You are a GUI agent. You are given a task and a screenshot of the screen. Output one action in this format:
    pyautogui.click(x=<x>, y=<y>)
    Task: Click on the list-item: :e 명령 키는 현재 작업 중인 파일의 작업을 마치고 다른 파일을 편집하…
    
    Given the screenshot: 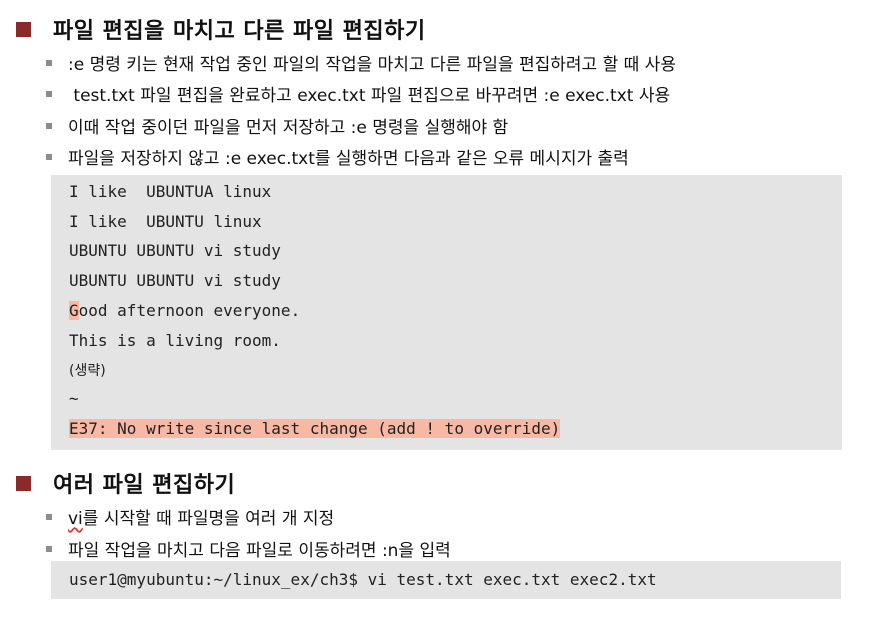 What is the action you would take?
    pyautogui.click(x=361, y=62)
    